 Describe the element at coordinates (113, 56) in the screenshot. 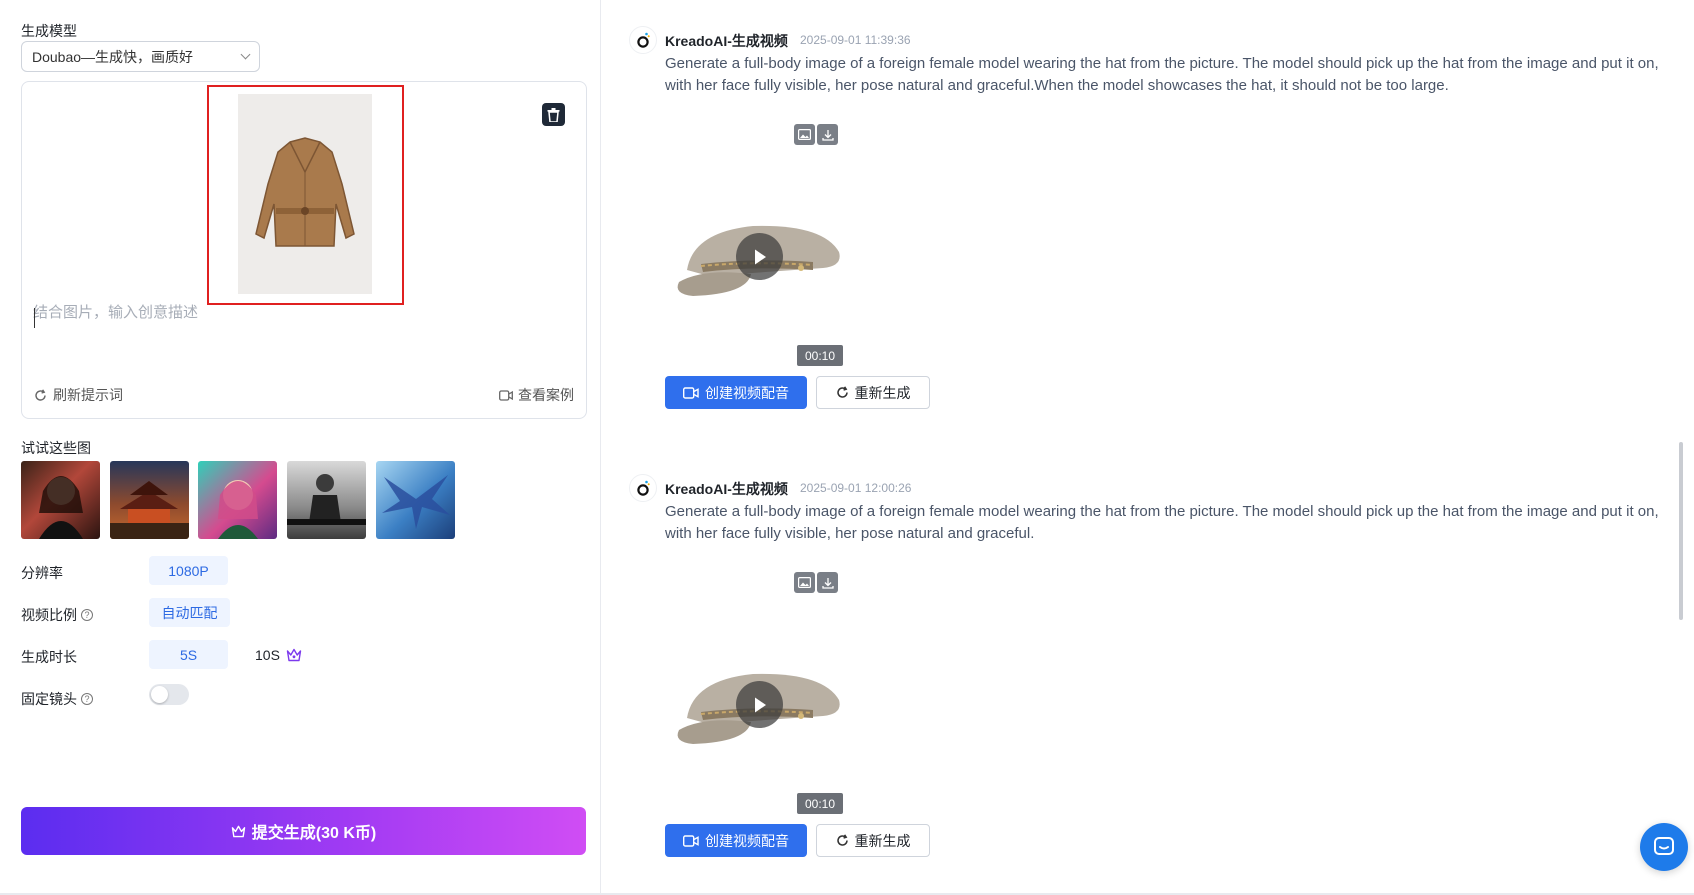

I see `model-select-value: Doubao—生成快，画质好` at that location.